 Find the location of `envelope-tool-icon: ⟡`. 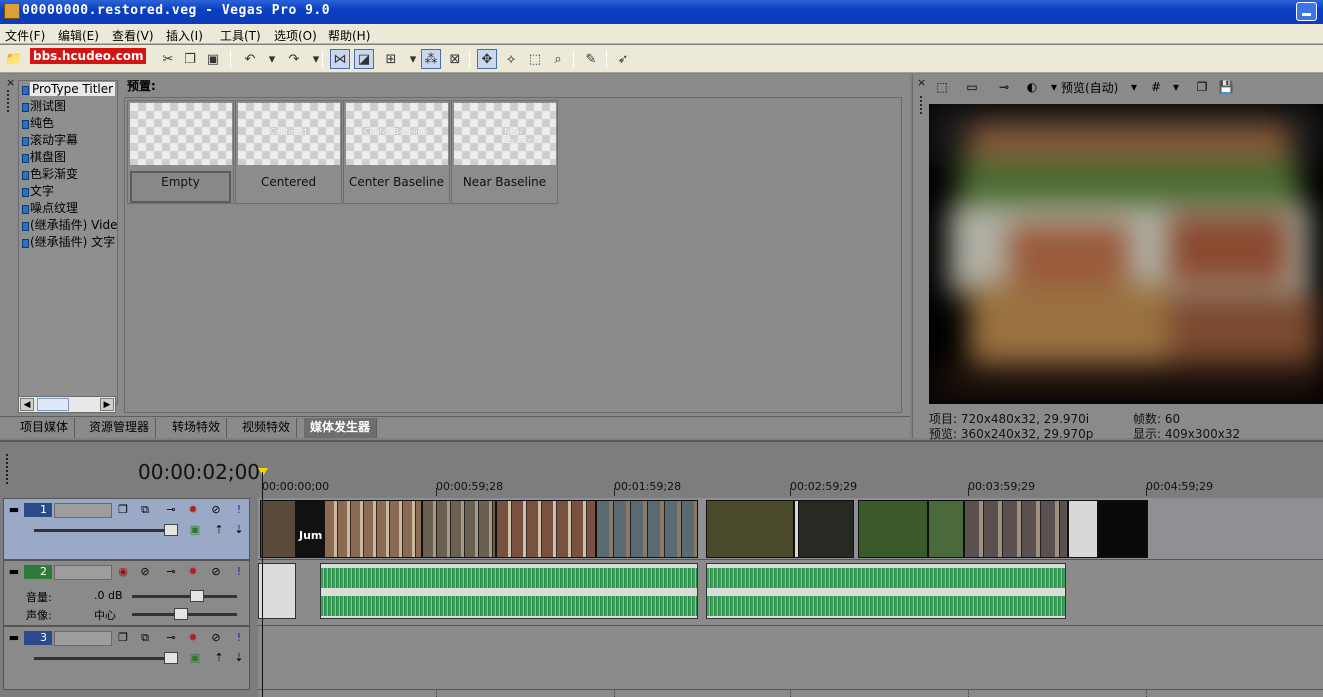

envelope-tool-icon: ⟡ is located at coordinates (511, 59).